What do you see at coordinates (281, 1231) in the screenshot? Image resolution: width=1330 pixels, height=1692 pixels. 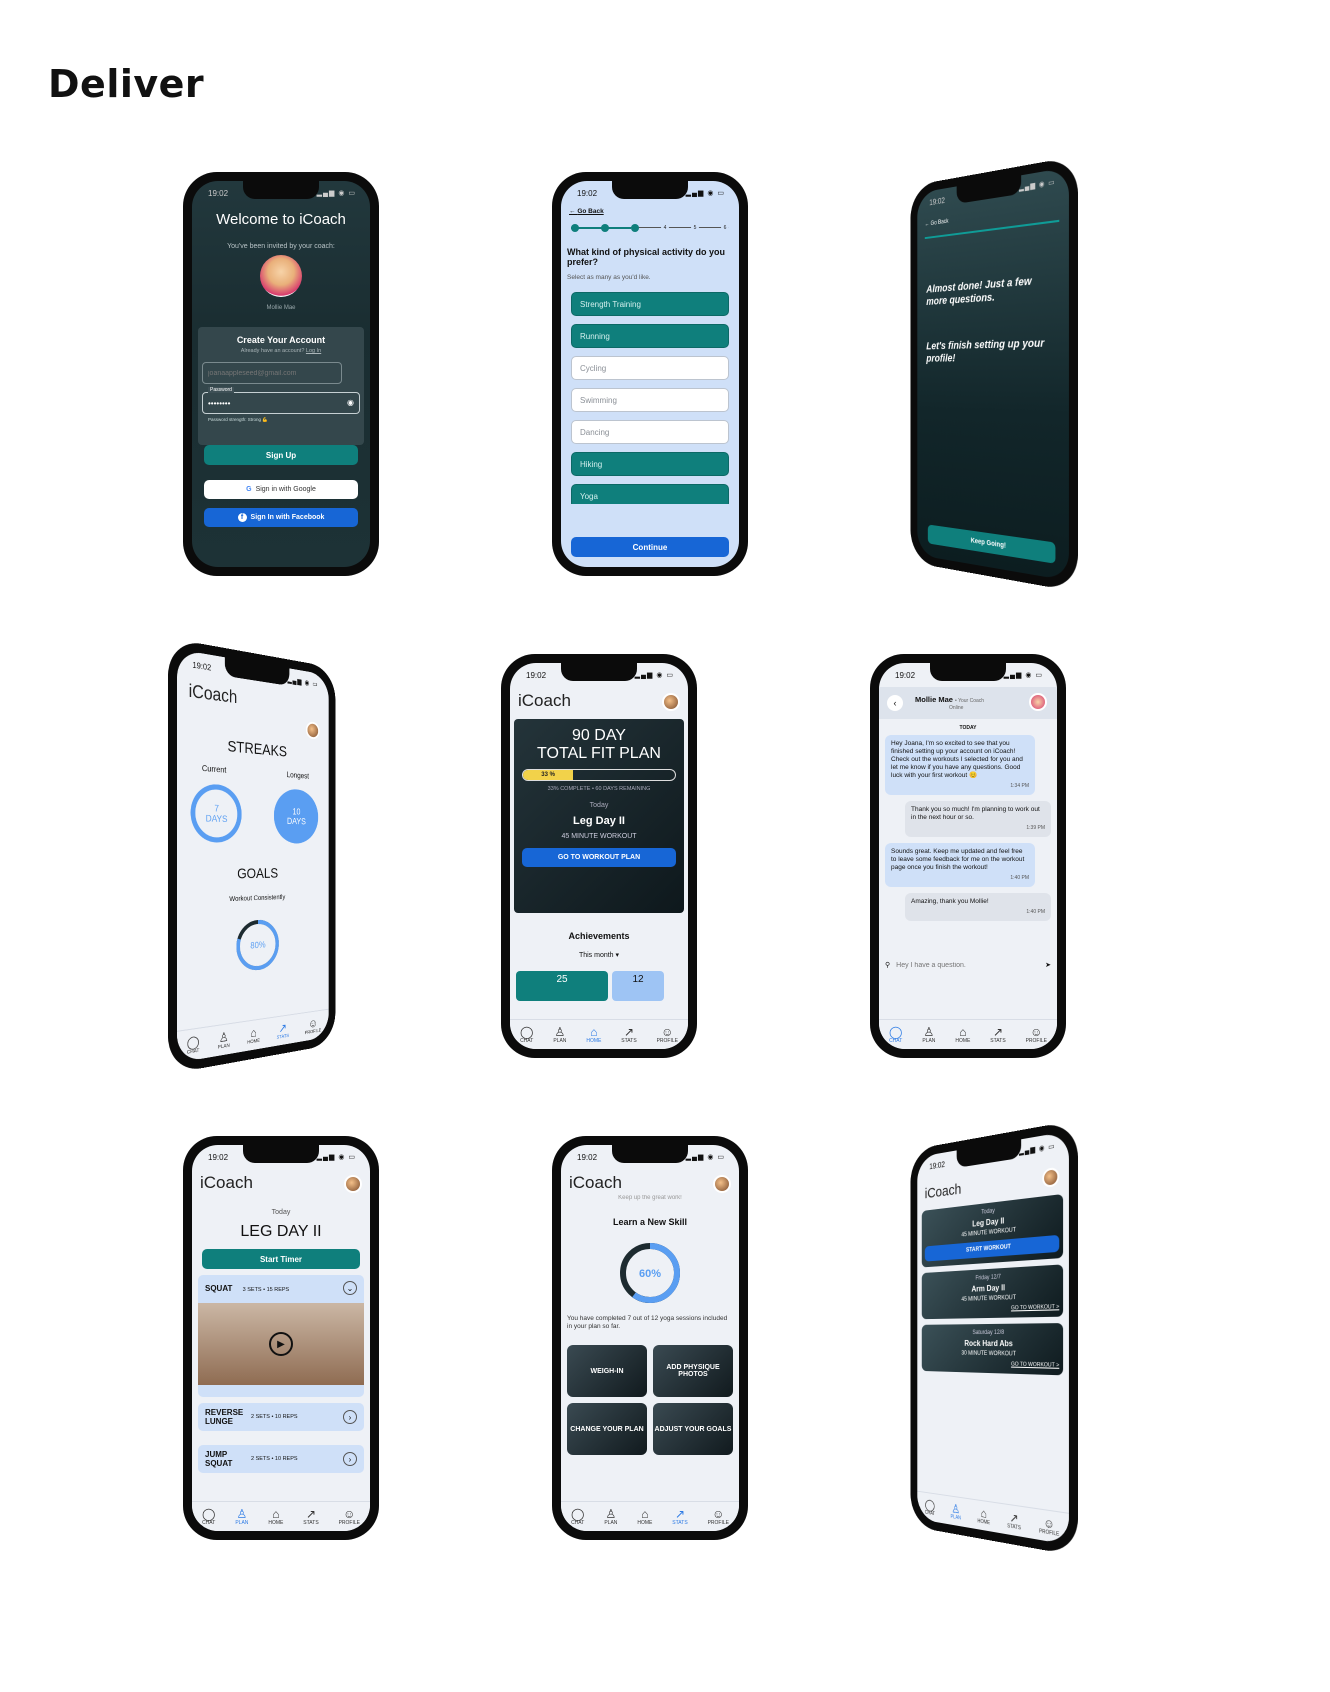 I see `workout-title: LEG DAY II` at bounding box center [281, 1231].